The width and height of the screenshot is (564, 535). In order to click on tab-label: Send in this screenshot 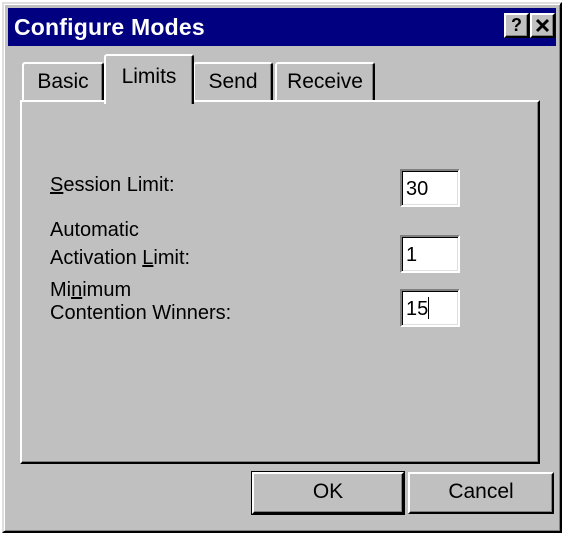, I will do `click(233, 81)`.